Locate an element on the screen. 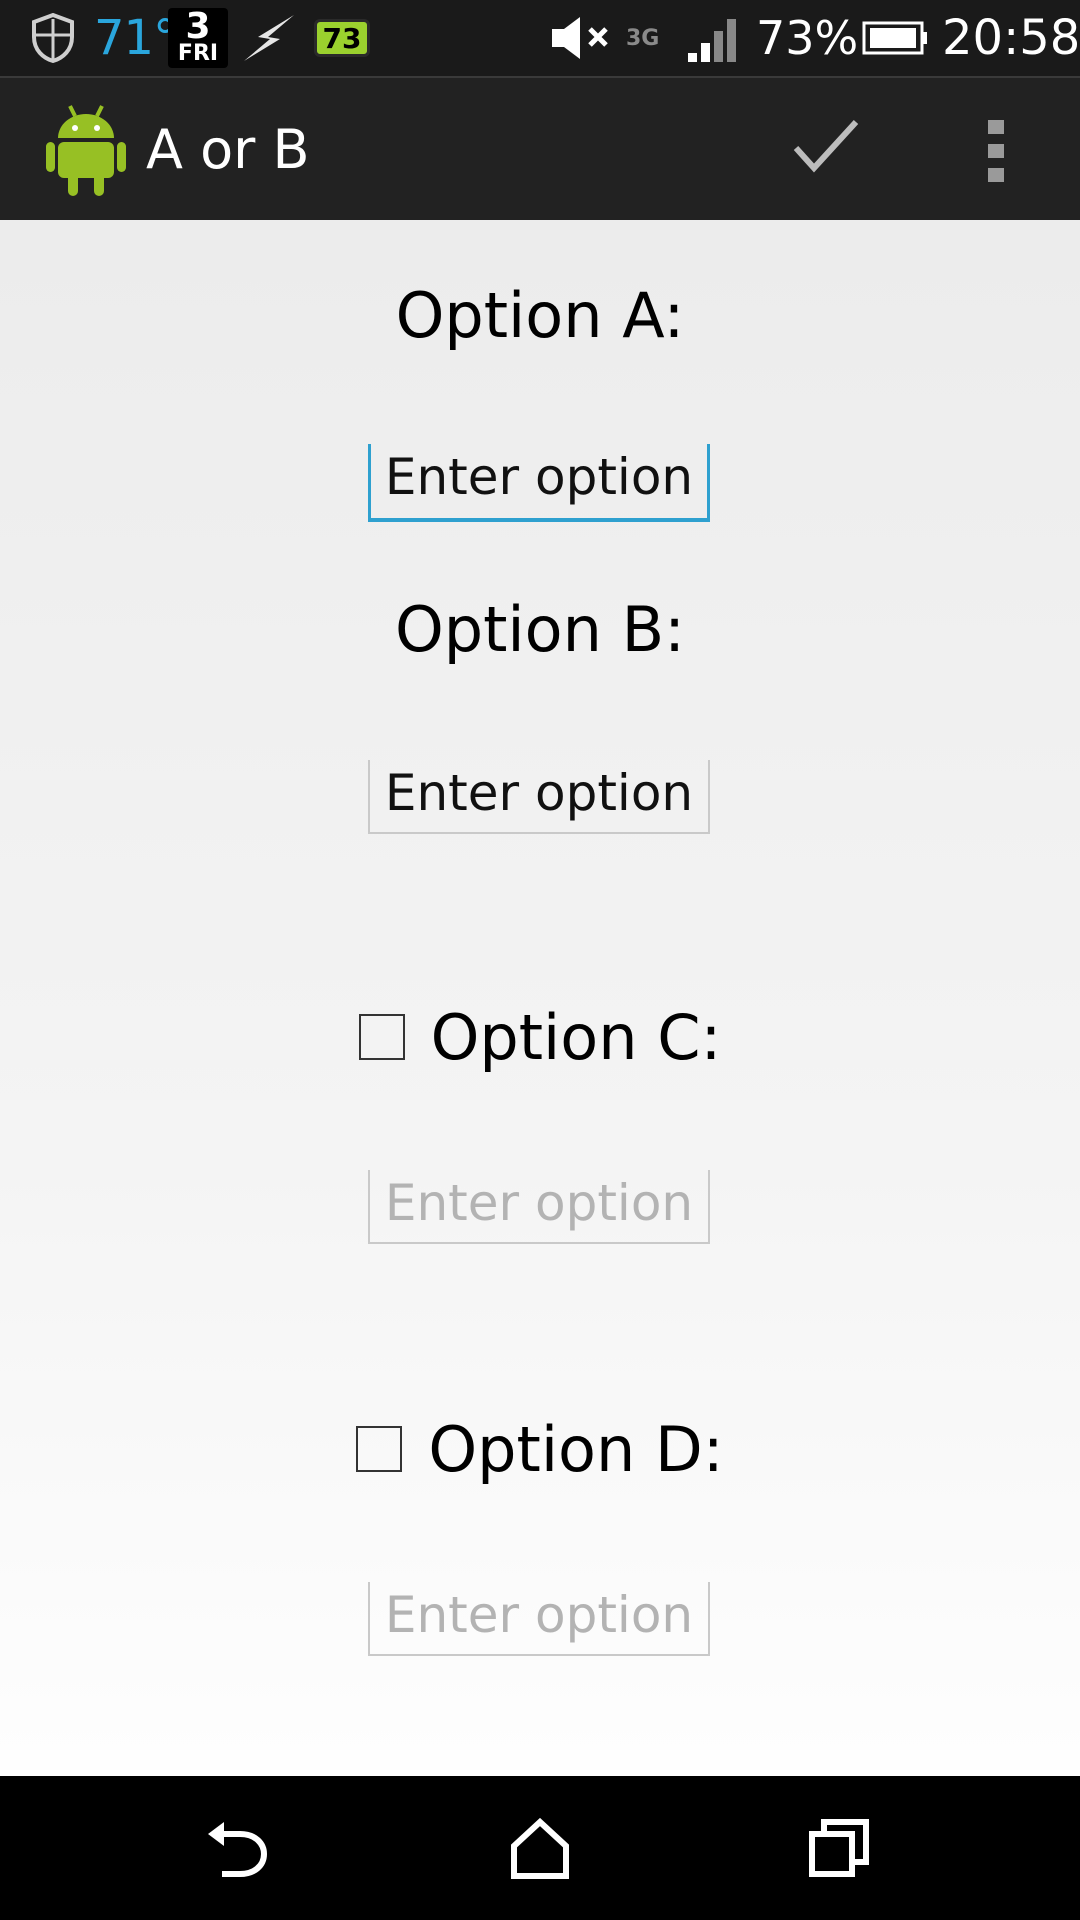 The image size is (1080, 1920). calendar-date-badge: 3 FRI is located at coordinates (198, 38).